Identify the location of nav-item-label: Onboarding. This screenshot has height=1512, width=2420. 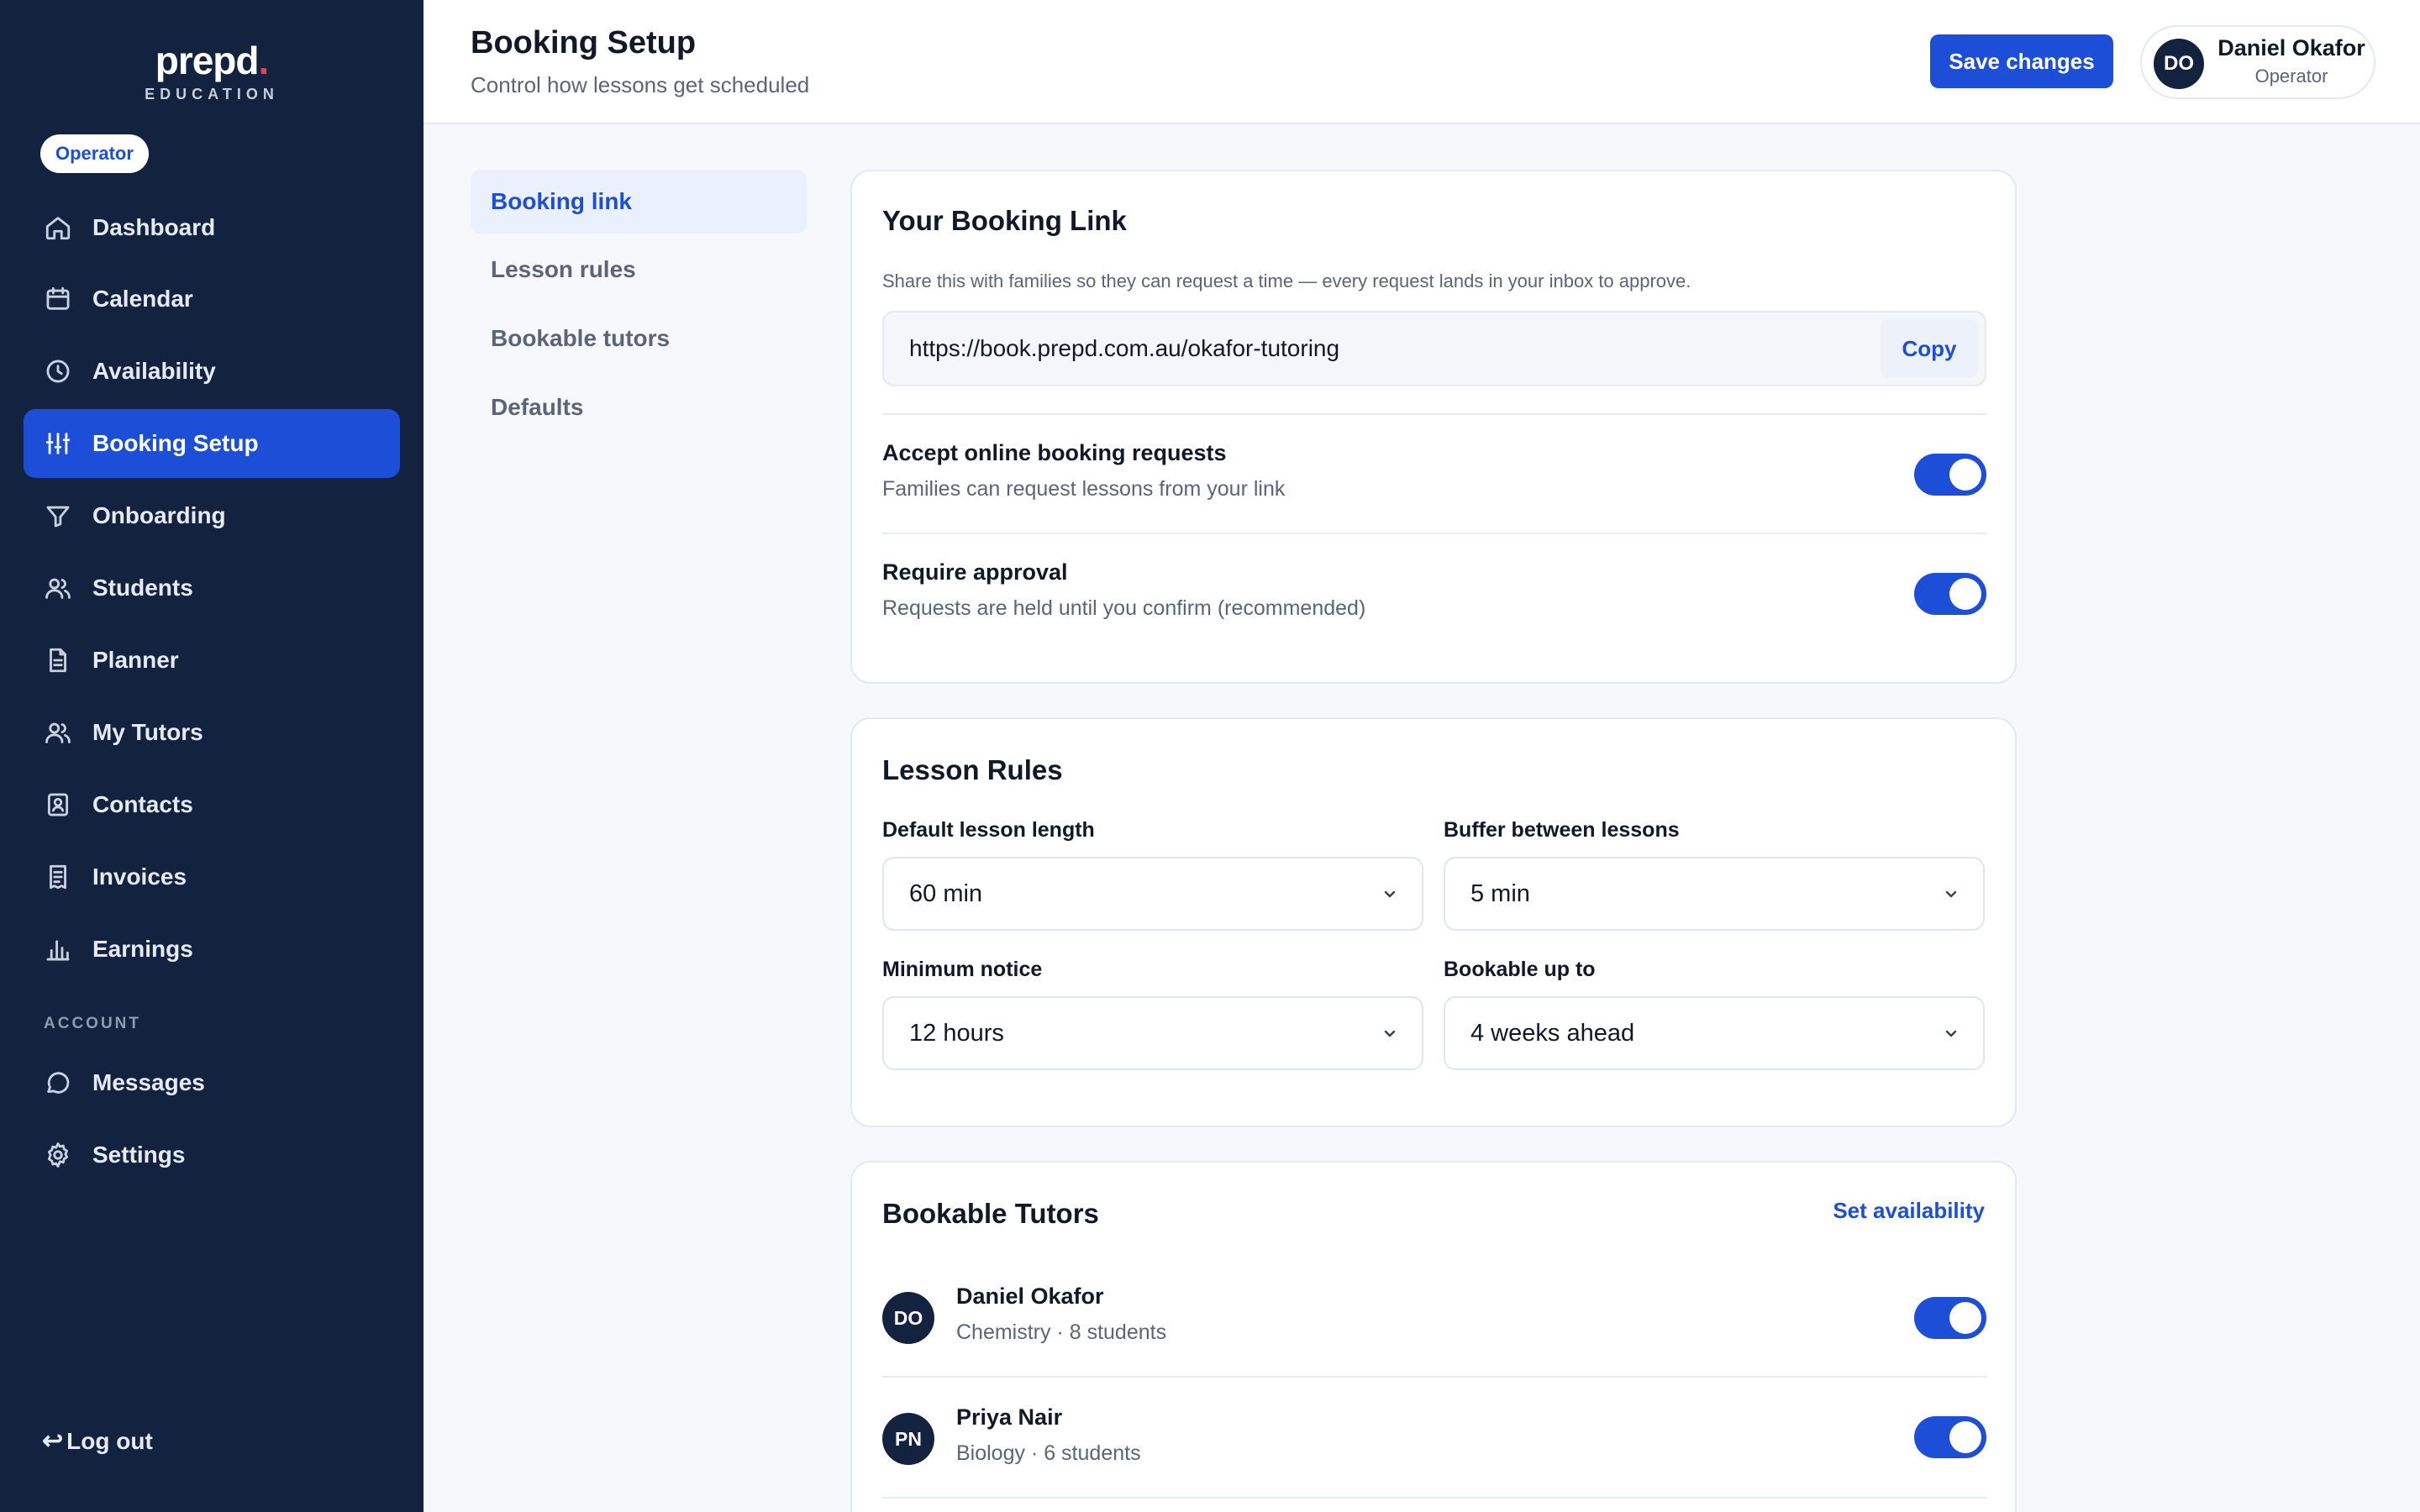
(159, 515).